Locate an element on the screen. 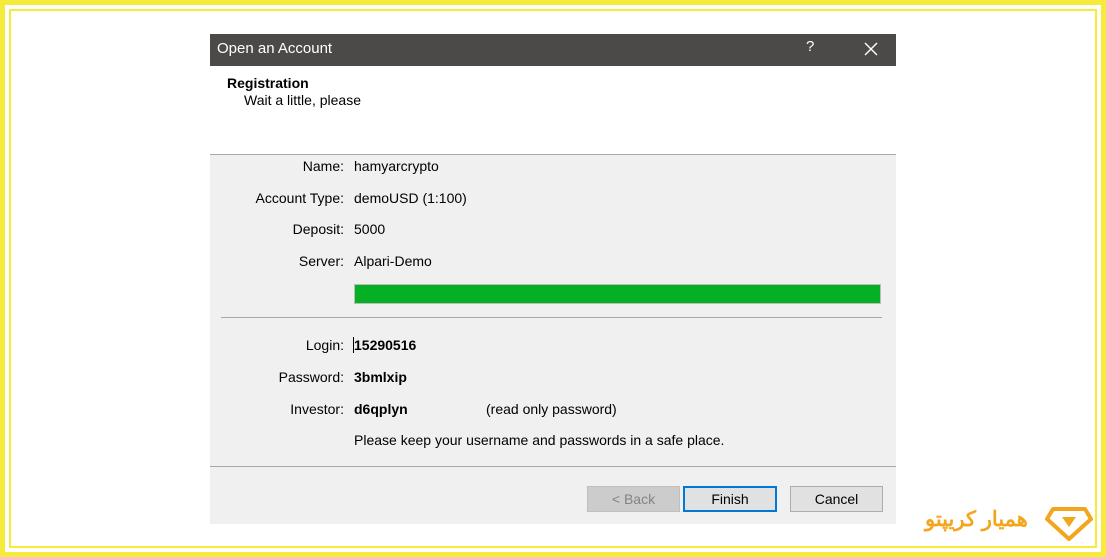 The height and width of the screenshot is (557, 1106). close-icon is located at coordinates (871, 49).